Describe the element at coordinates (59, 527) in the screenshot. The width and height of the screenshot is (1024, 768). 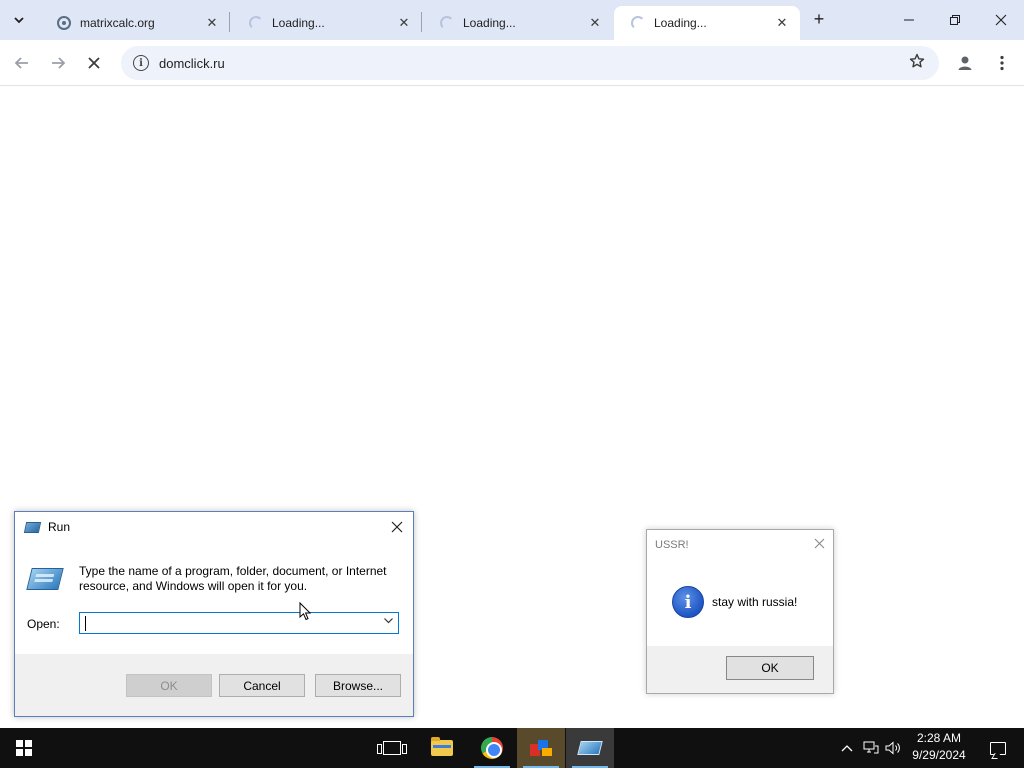
I see `run-title: Run` at that location.